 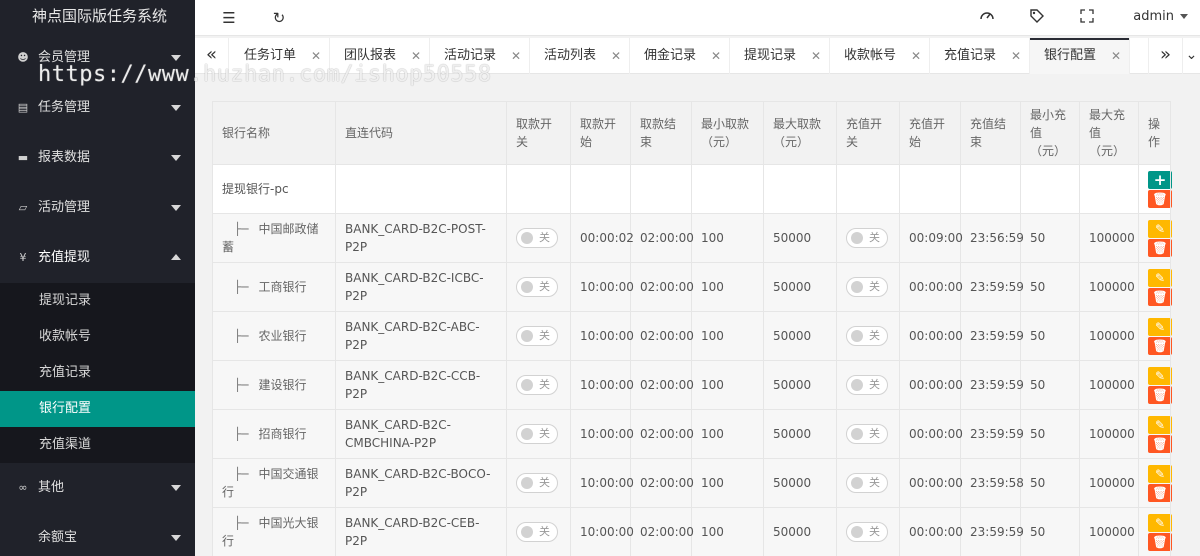 What do you see at coordinates (97, 208) in the screenshot?
I see `sidebar-item-activities: ▱ 活动管理` at bounding box center [97, 208].